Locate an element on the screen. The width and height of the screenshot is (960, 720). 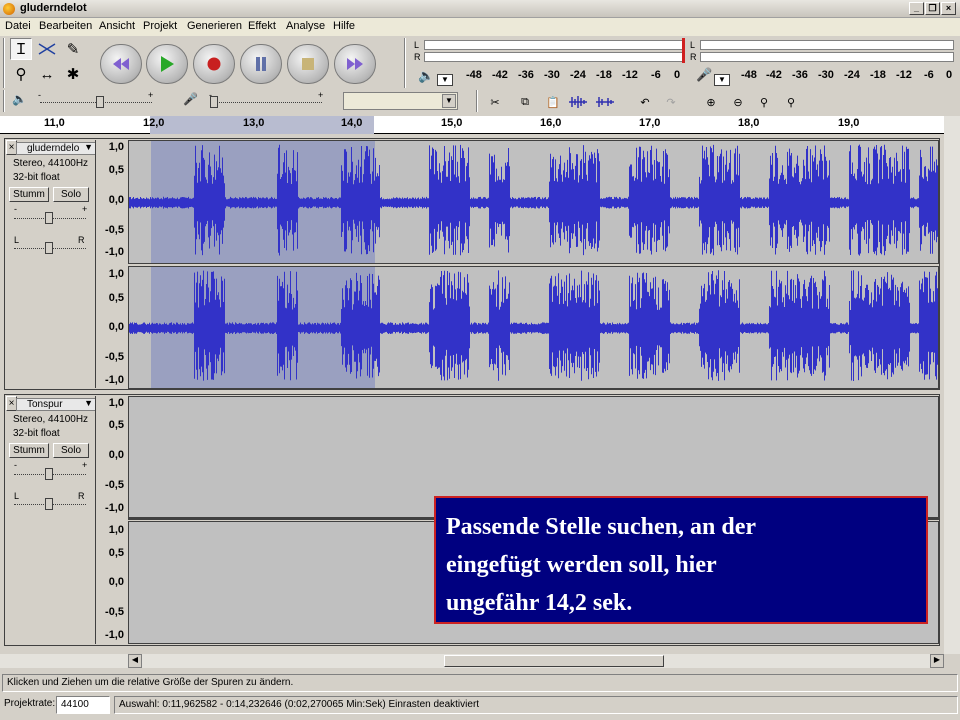
stop-icon is located at coordinates (308, 64).